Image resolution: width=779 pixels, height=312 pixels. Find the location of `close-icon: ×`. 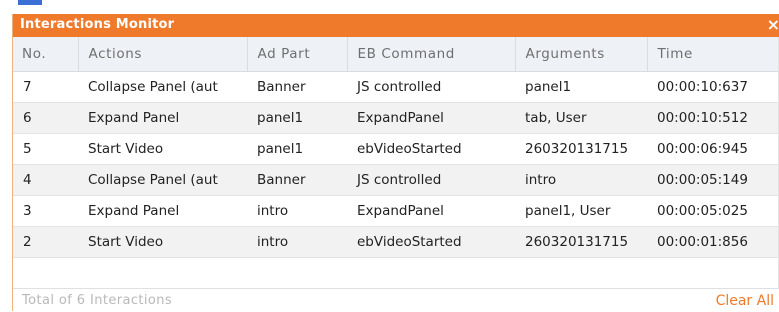

close-icon: × is located at coordinates (773, 25).